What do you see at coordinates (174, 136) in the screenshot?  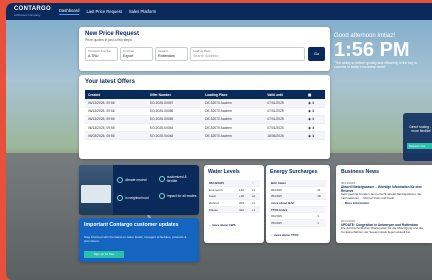 I see `cell: SO-2025-00048` at bounding box center [174, 136].